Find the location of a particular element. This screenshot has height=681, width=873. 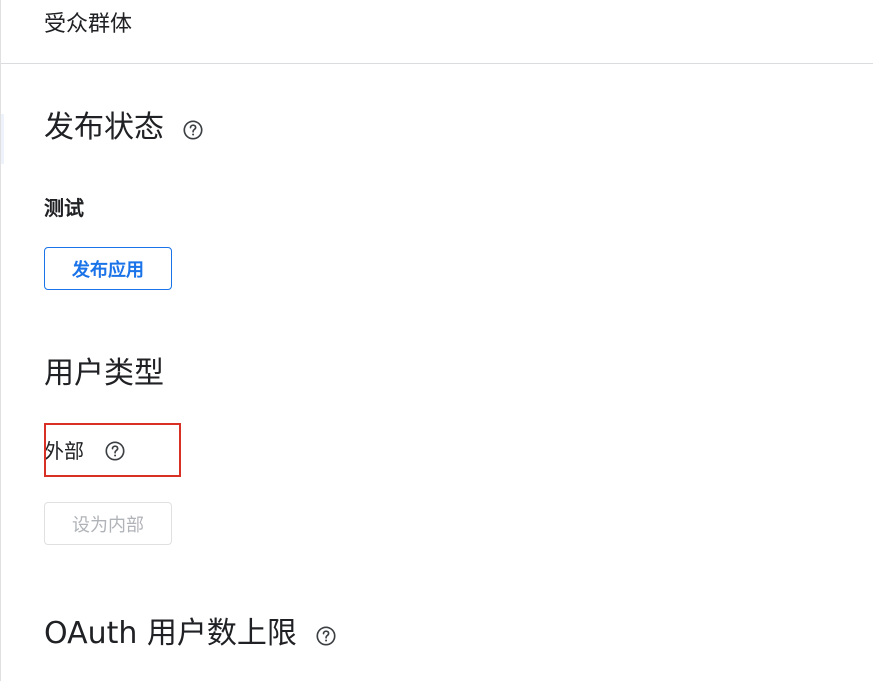

make-internal-button: 设为内部 is located at coordinates (108, 523).